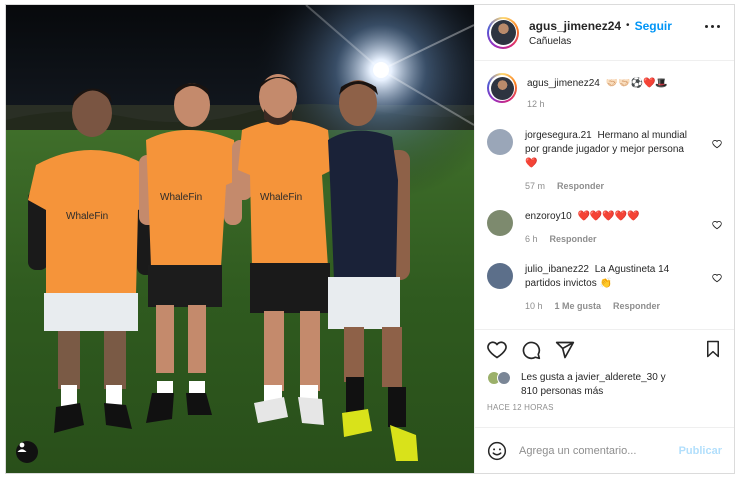 This screenshot has height=481, width=740. What do you see at coordinates (534, 306) in the screenshot?
I see `comment-age: 10 h` at bounding box center [534, 306].